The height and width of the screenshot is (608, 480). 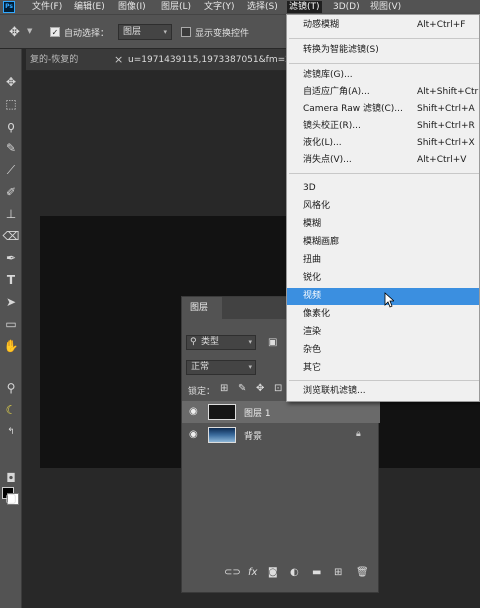 I want to click on menu-item-label: 杂色, so click(x=312, y=350).